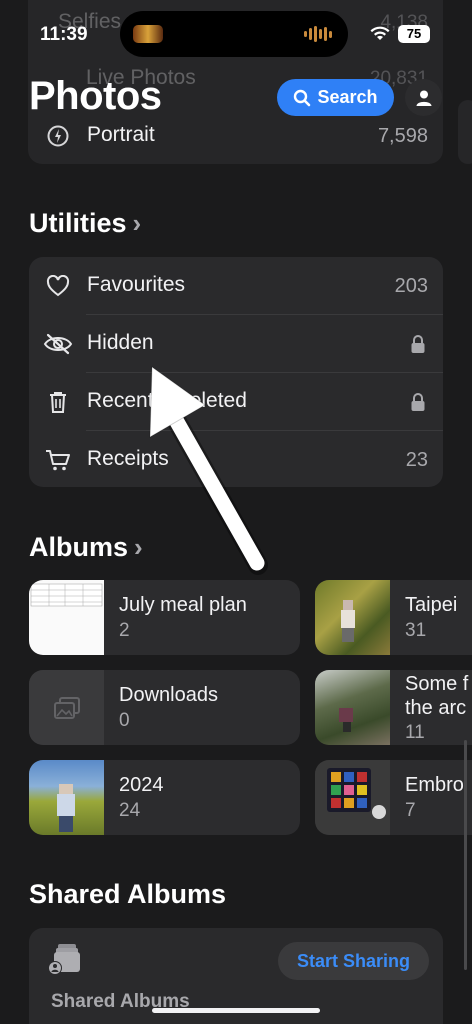 This screenshot has width=472, height=1024. Describe the element at coordinates (79, 547) in the screenshot. I see `albums-title: Albums` at that location.